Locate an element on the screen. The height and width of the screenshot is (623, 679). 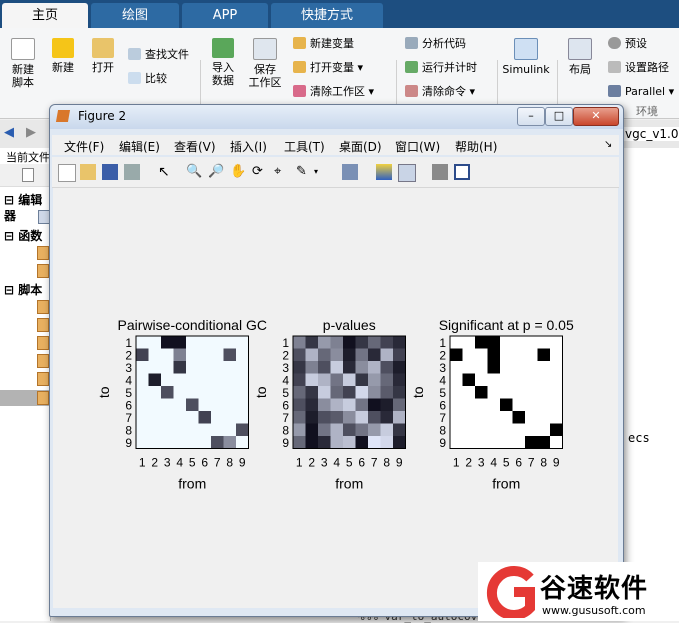
parallel-button: Parallel ▾ is located at coordinates (641, 92).